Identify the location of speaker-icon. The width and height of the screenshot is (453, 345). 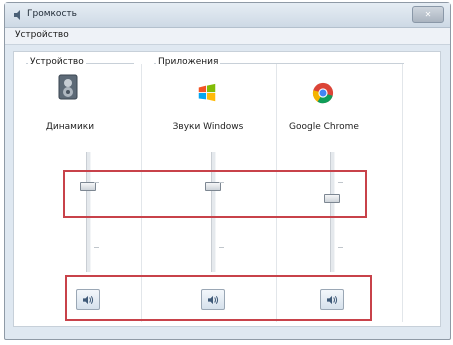
(68, 87).